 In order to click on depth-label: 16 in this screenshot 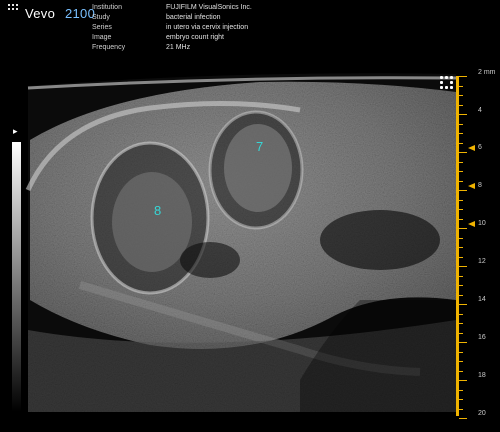, I will do `click(482, 337)`.